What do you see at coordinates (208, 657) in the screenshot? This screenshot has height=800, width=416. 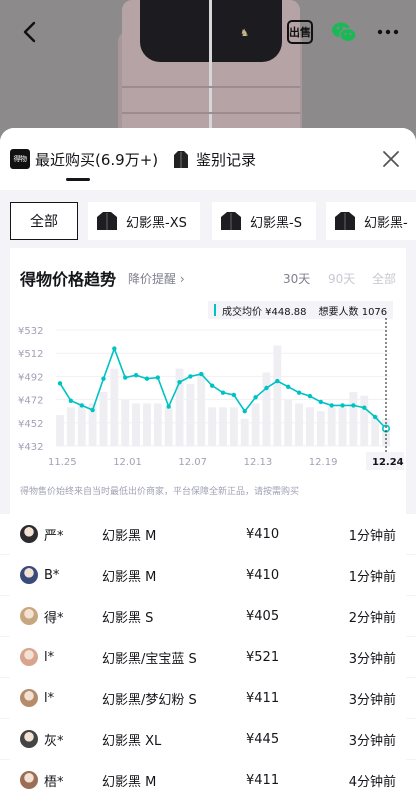 I see `purchase-row: l* 幻影黑/宝宝蓝 S ¥521 3分钟前` at bounding box center [208, 657].